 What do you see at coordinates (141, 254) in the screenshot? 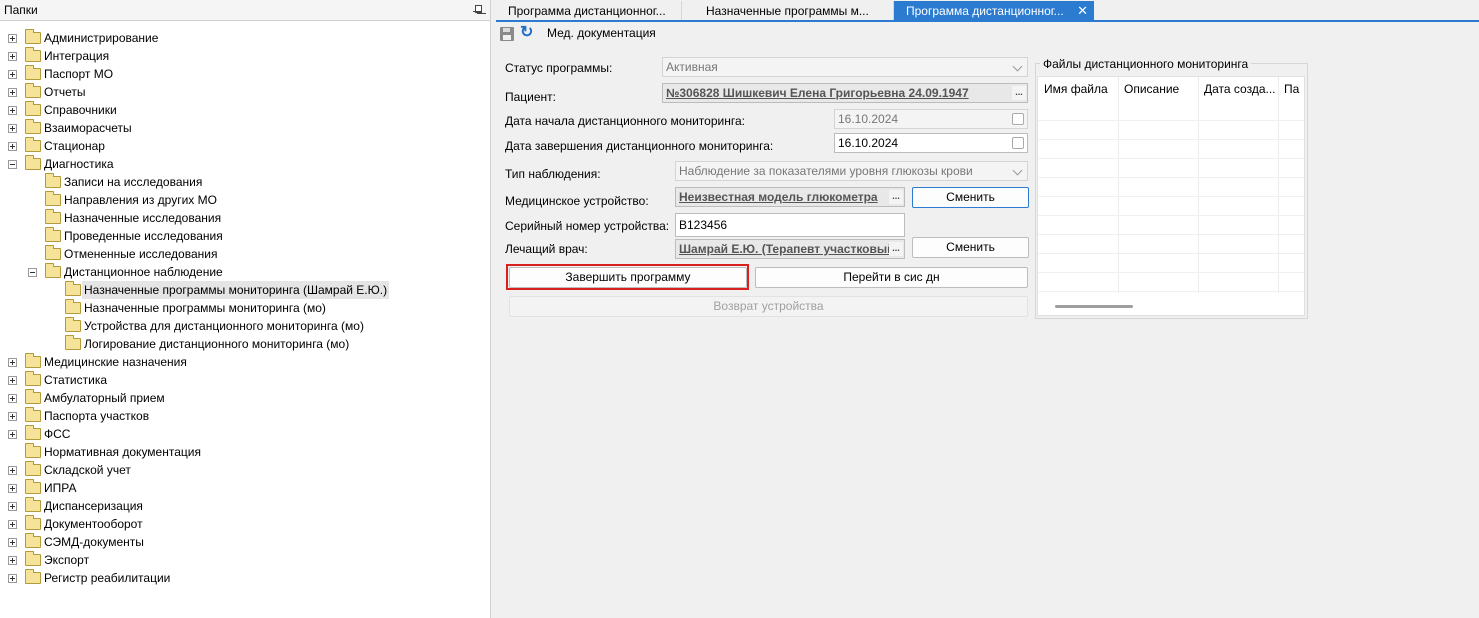
I see `tree-item-label: Отмененные исследования` at bounding box center [141, 254].